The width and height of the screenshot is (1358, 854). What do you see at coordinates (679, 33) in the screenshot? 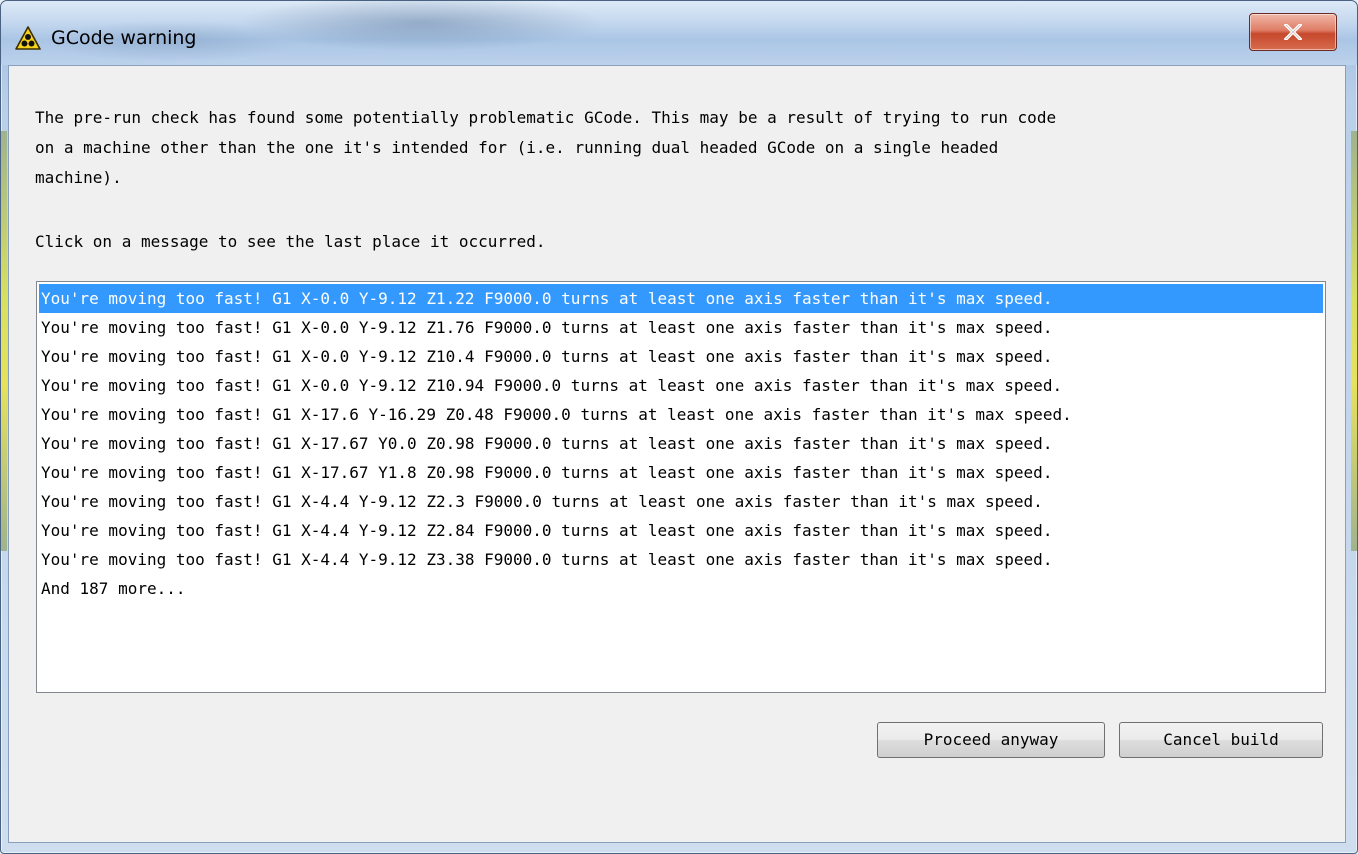
I see `title-bar: GCode warning` at bounding box center [679, 33].